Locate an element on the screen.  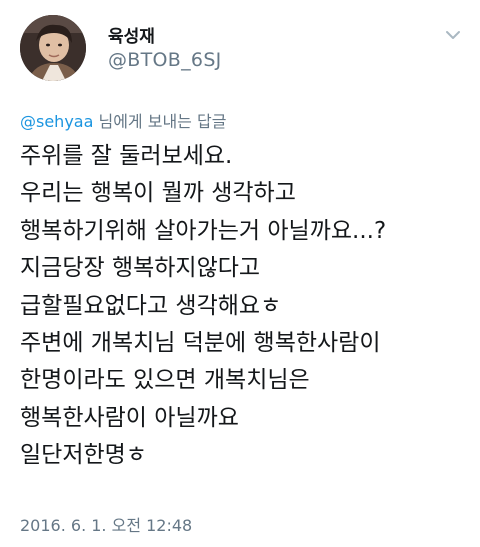
tweet-line: 주위를 잘 둘러보세요. is located at coordinates (126, 156).